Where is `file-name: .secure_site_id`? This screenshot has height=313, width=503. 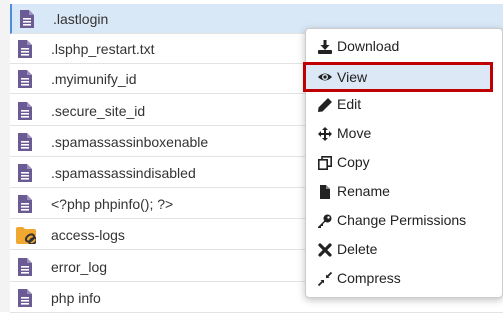 file-name: .secure_site_id is located at coordinates (98, 111).